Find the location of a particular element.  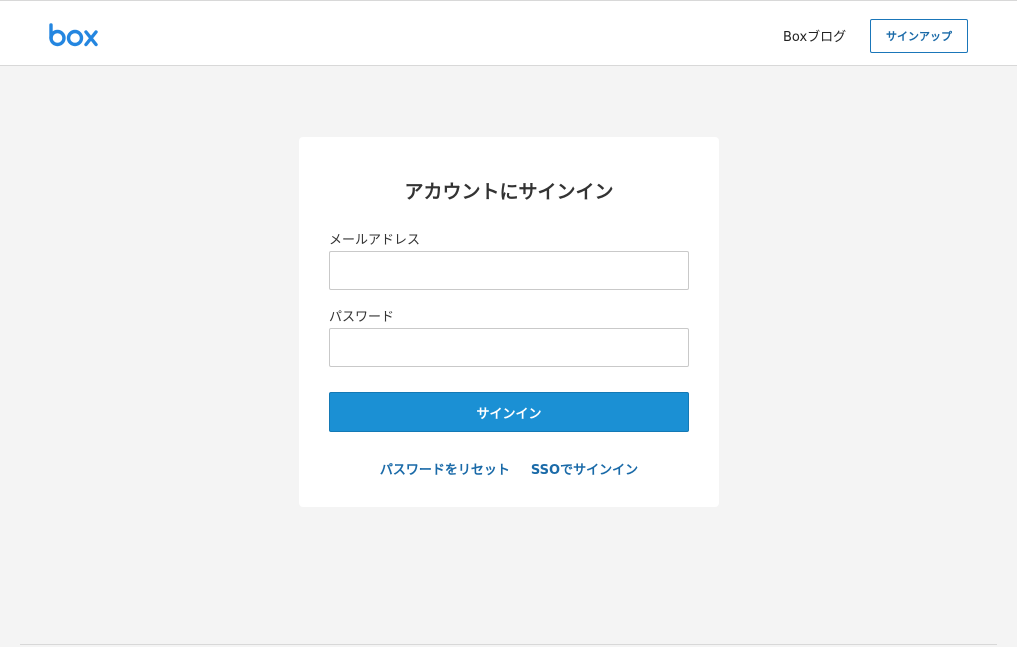

password-label: パスワード is located at coordinates (362, 317).